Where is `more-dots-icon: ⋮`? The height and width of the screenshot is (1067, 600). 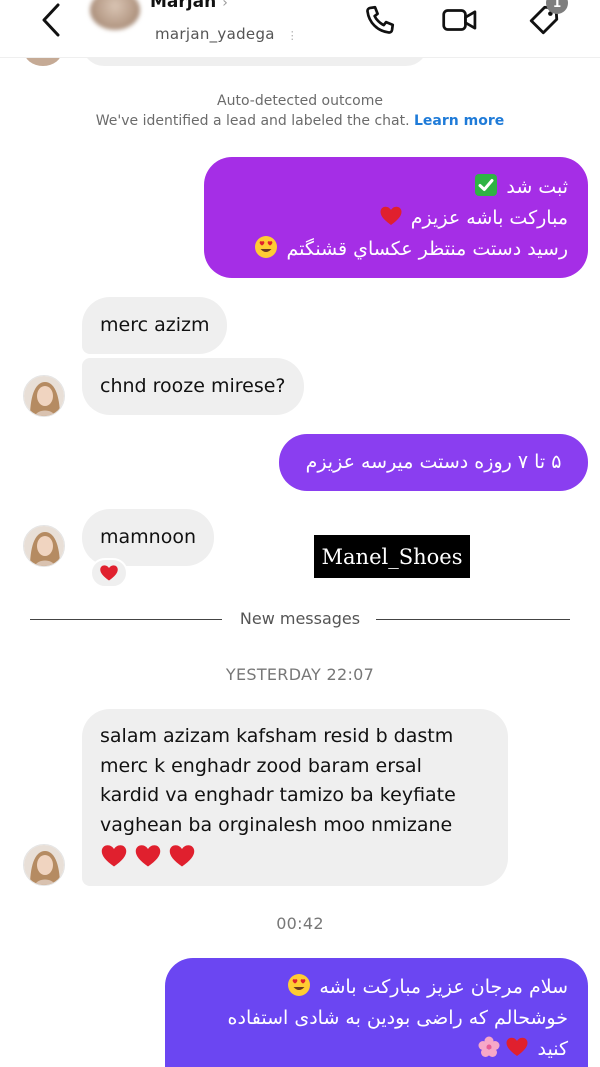
more-dots-icon: ⋮ is located at coordinates (292, 35).